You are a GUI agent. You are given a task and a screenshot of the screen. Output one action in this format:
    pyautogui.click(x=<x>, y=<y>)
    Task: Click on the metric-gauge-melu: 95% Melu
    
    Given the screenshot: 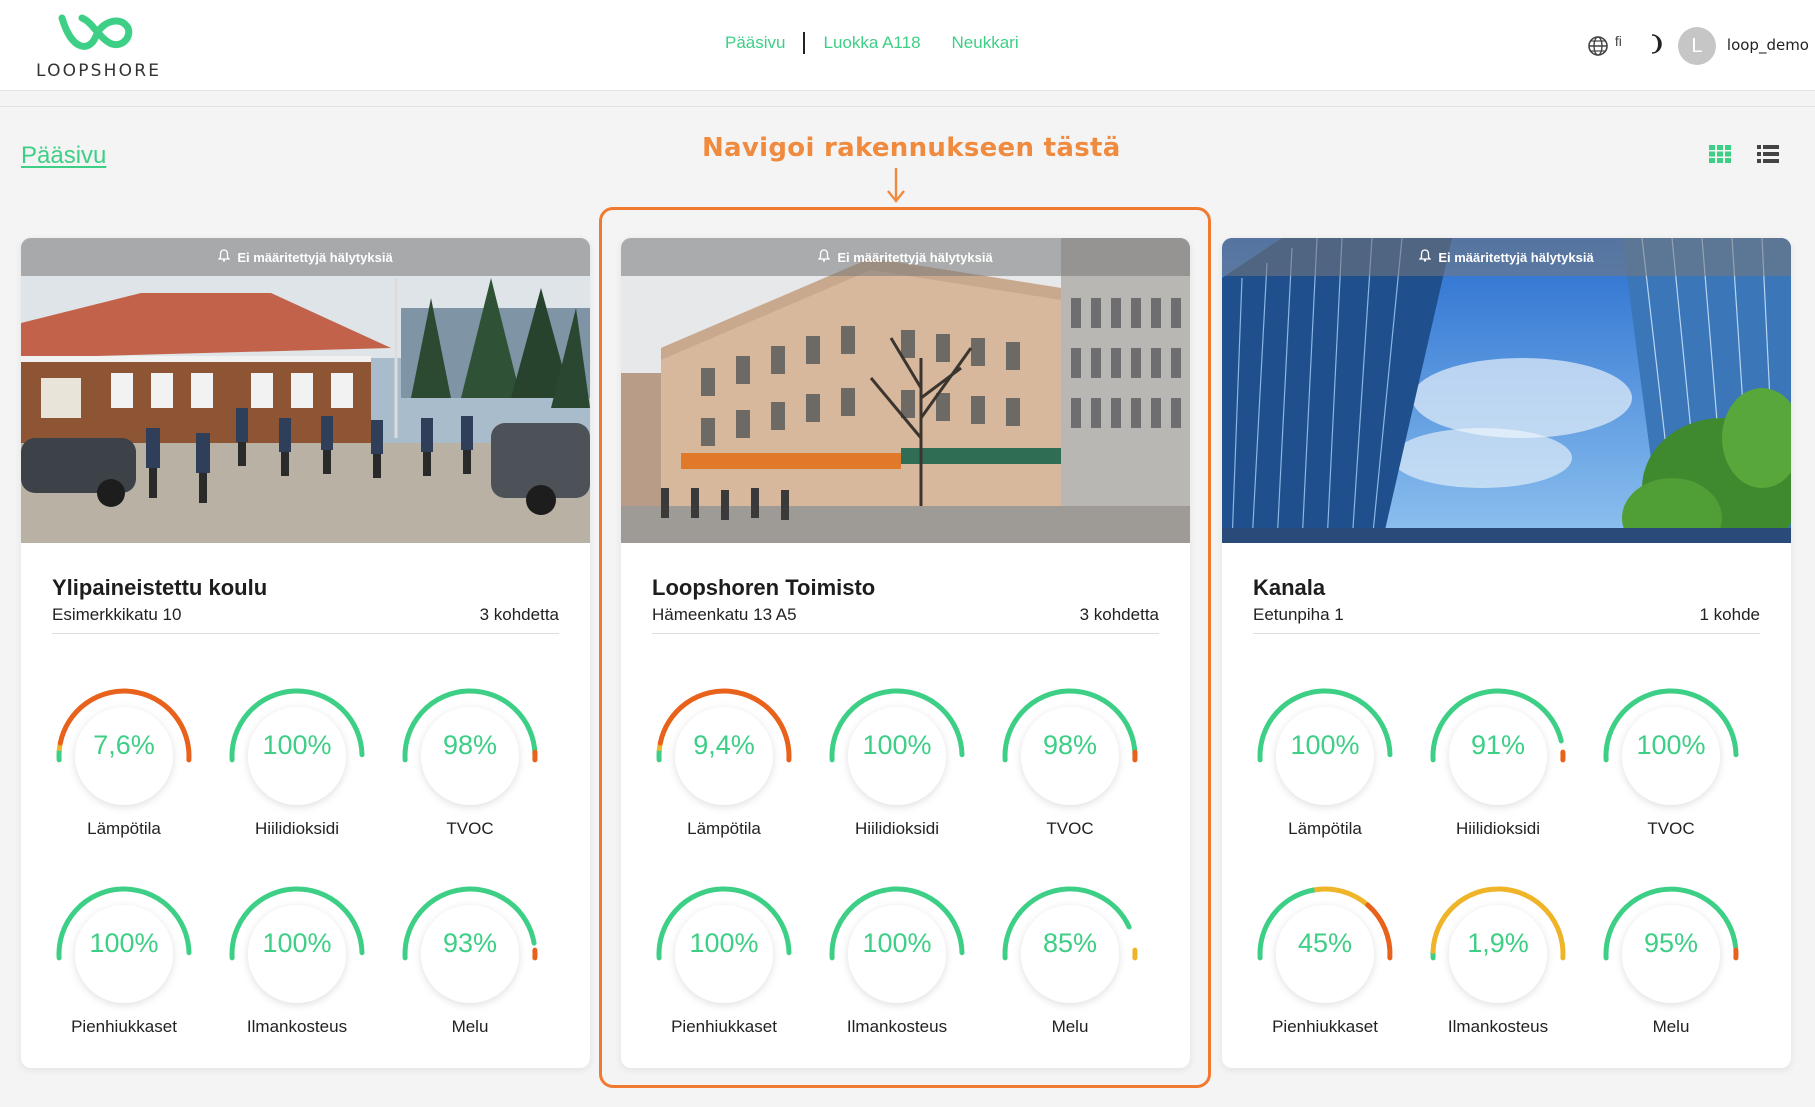 What is the action you would take?
    pyautogui.click(x=1671, y=956)
    